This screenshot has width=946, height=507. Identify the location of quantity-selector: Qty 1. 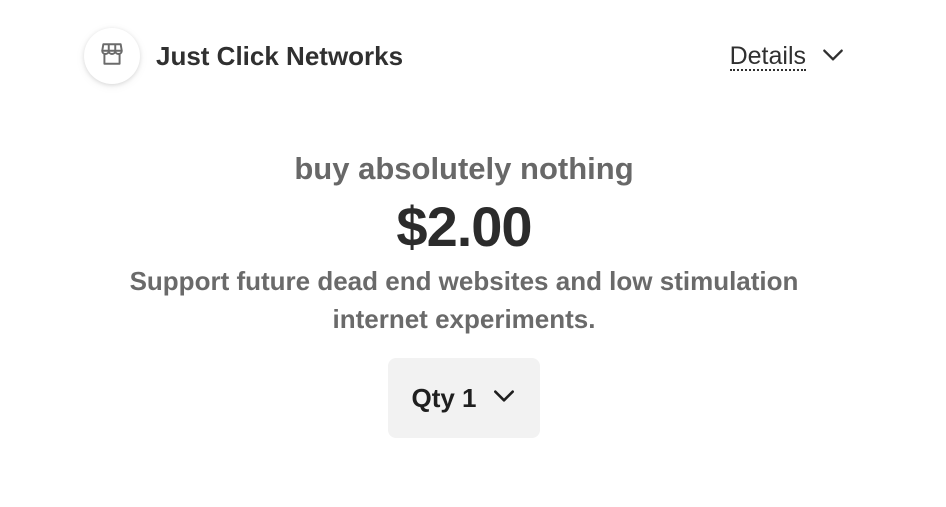
(464, 398).